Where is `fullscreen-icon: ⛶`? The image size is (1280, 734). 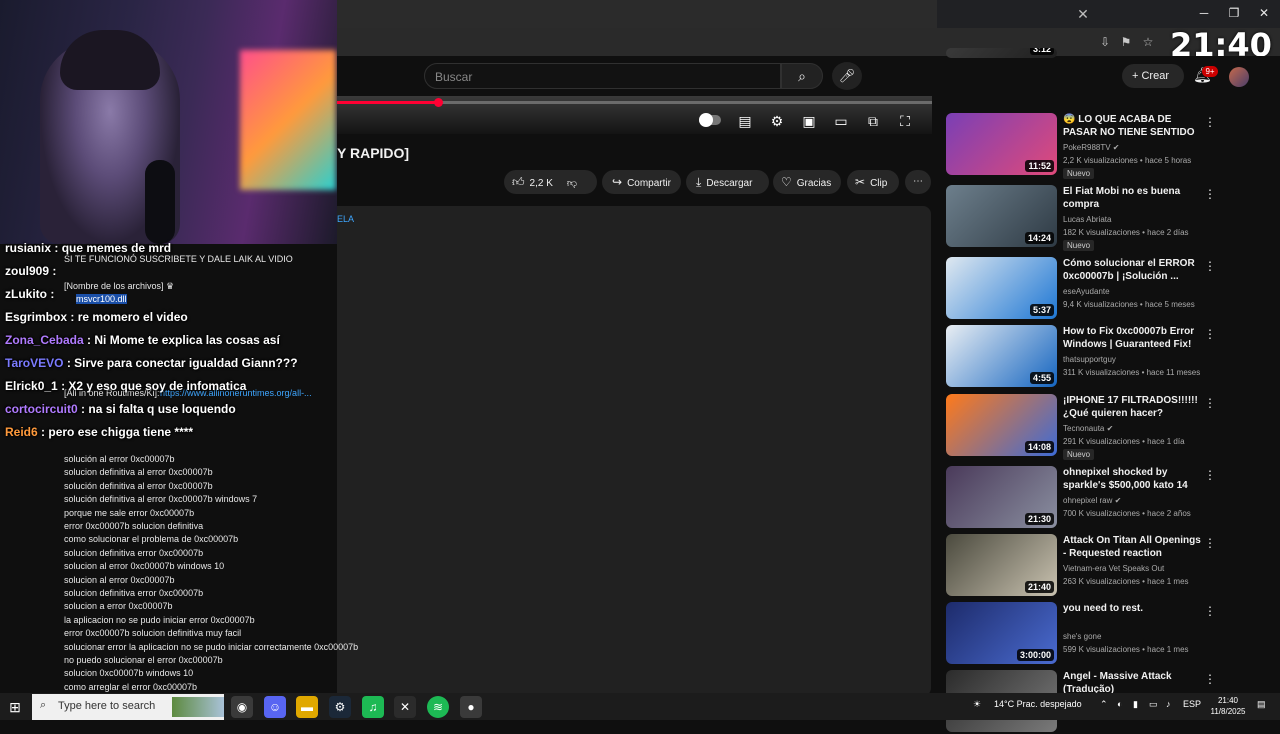
fullscreen-icon: ⛶ is located at coordinates (905, 121).